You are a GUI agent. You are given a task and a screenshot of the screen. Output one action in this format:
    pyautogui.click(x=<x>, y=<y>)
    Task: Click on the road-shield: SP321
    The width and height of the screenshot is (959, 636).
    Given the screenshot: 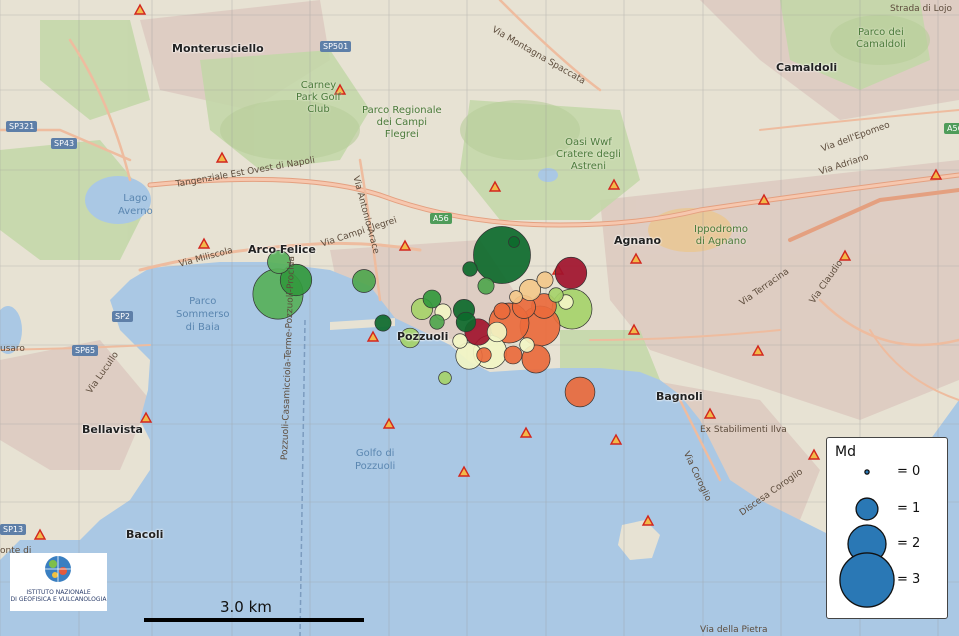 What is the action you would take?
    pyautogui.click(x=22, y=126)
    